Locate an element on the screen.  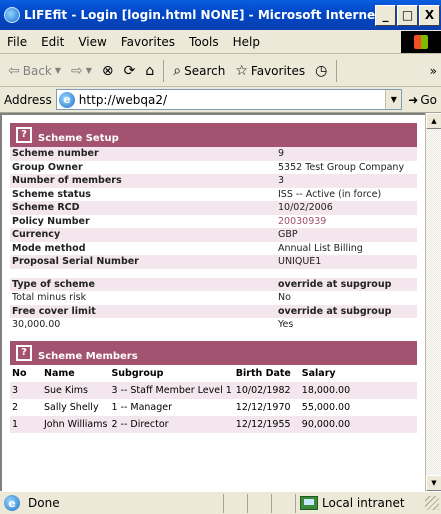
scroll-down-icon: ▼ is located at coordinates (433, 483).